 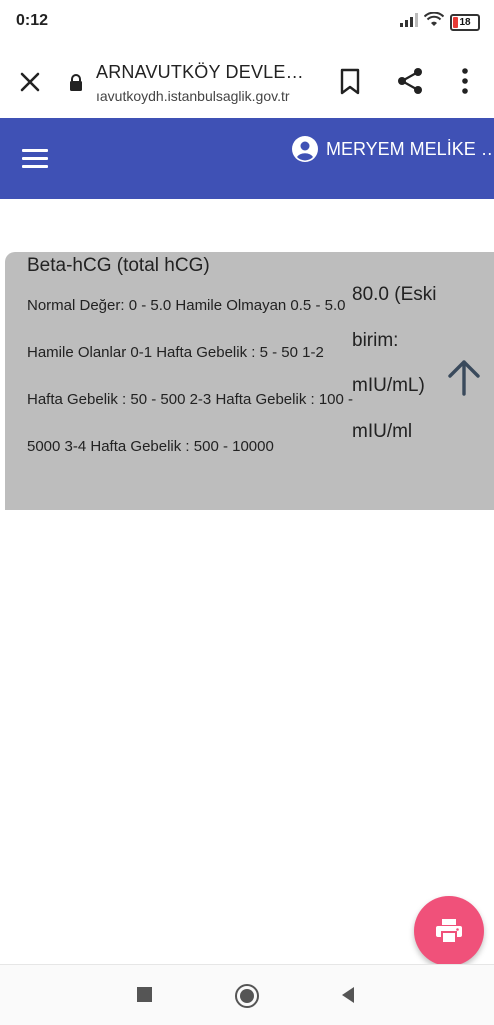 What do you see at coordinates (35, 158) in the screenshot?
I see `menu-icon` at bounding box center [35, 158].